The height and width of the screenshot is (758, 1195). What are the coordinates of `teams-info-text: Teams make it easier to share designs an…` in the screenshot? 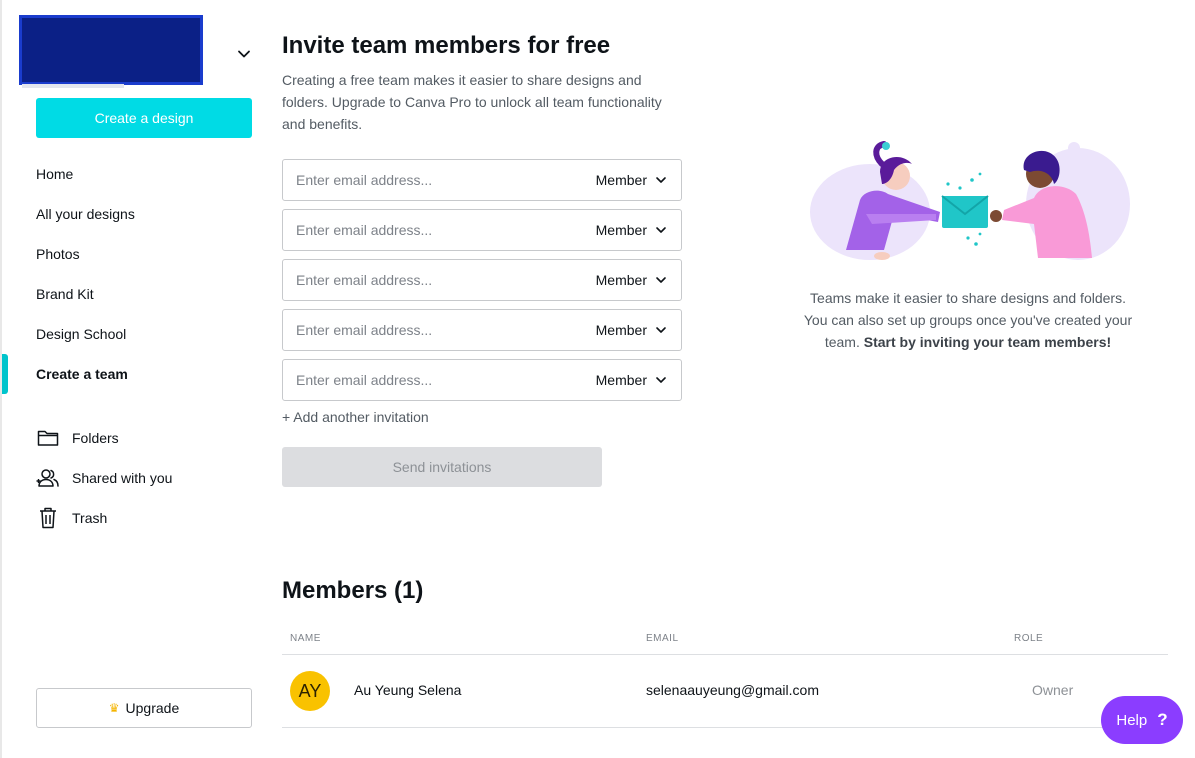 It's located at (968, 320).